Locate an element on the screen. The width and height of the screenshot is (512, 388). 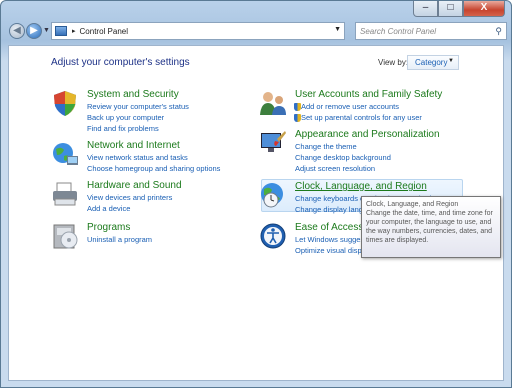
link-homegroup-sharing: Choose homegroup and sharing options is located at coordinates (153, 168).